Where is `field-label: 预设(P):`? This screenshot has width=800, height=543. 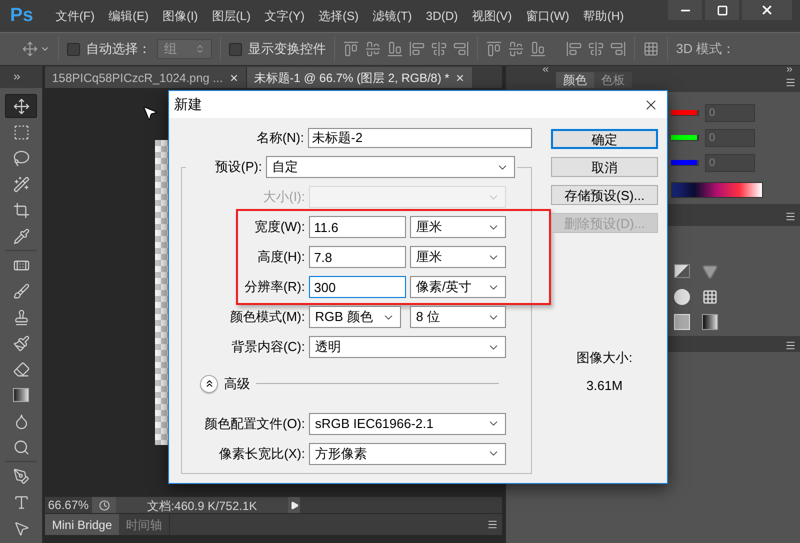
field-label: 预设(P): is located at coordinates (238, 167).